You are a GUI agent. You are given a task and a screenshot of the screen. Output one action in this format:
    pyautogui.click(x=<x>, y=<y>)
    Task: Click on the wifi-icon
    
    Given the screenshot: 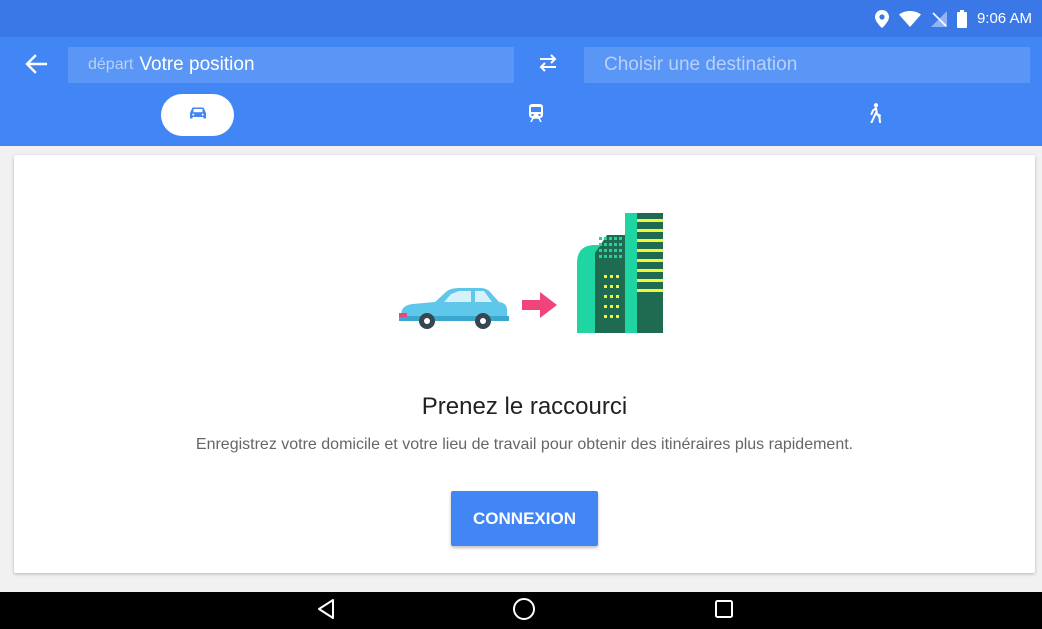 What is the action you would take?
    pyautogui.click(x=909, y=18)
    